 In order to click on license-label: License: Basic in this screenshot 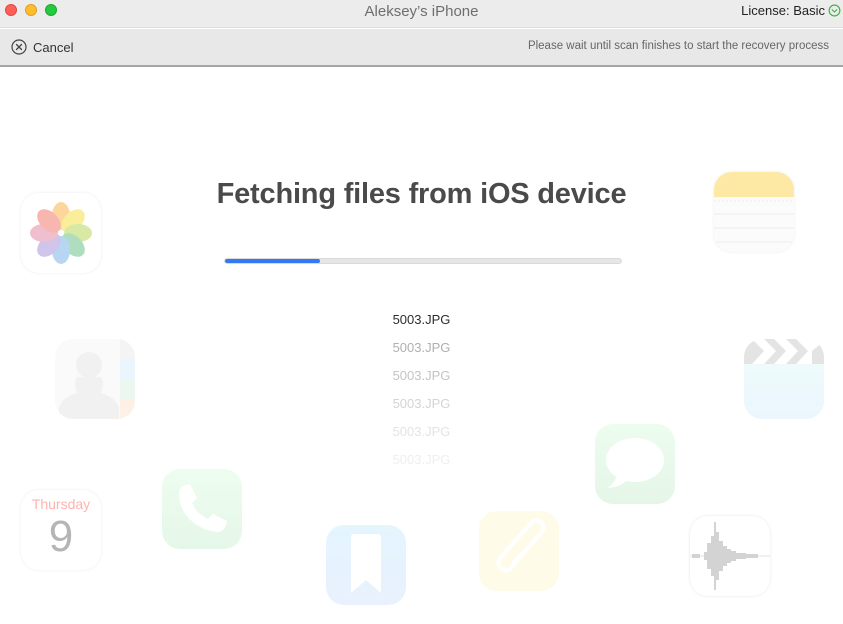, I will do `click(783, 10)`.